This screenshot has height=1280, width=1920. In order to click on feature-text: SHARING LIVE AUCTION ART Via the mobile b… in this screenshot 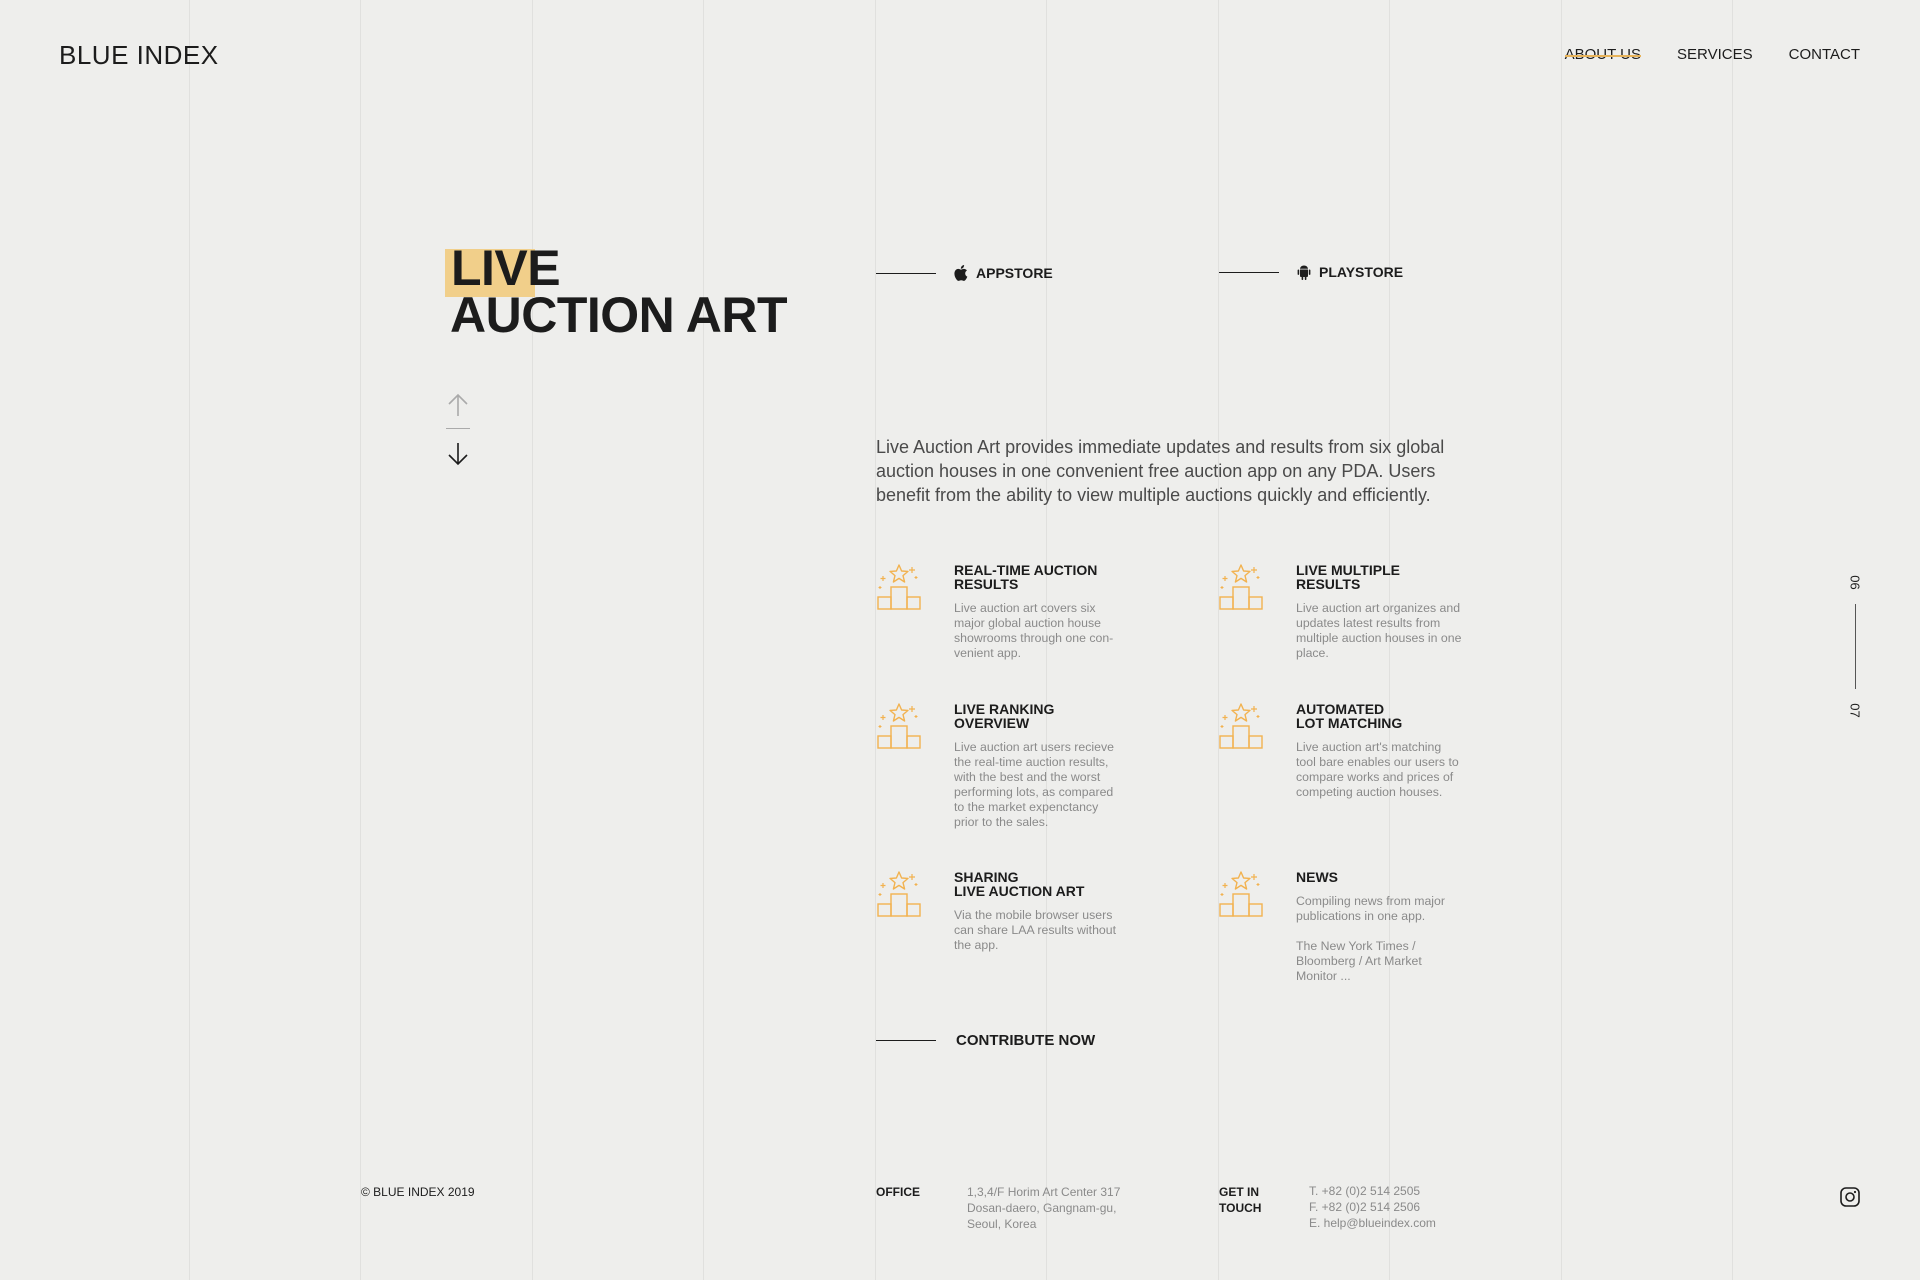, I will do `click(1035, 911)`.